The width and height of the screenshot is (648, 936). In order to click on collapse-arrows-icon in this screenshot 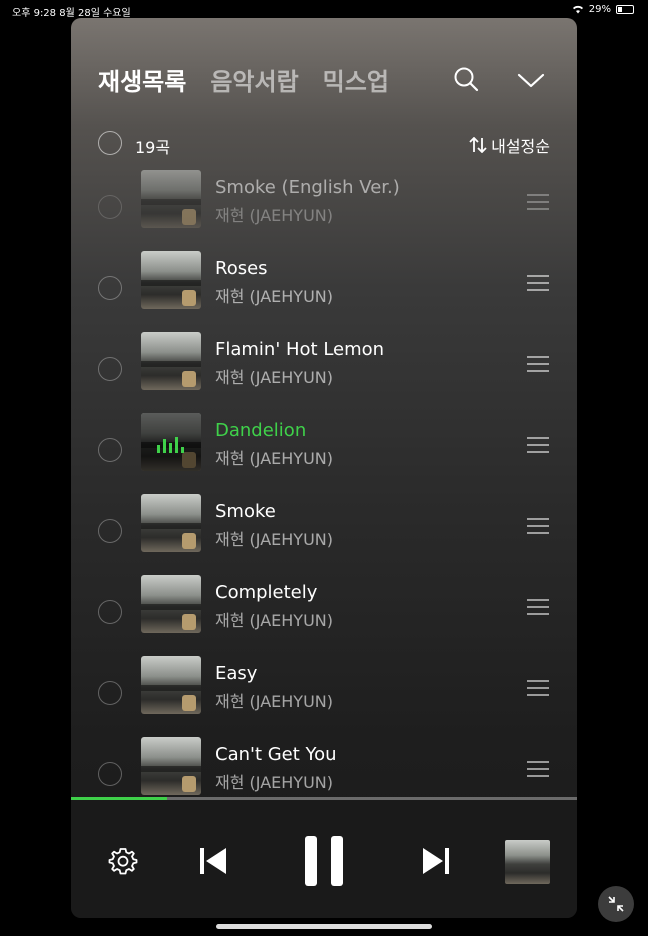, I will do `click(616, 904)`.